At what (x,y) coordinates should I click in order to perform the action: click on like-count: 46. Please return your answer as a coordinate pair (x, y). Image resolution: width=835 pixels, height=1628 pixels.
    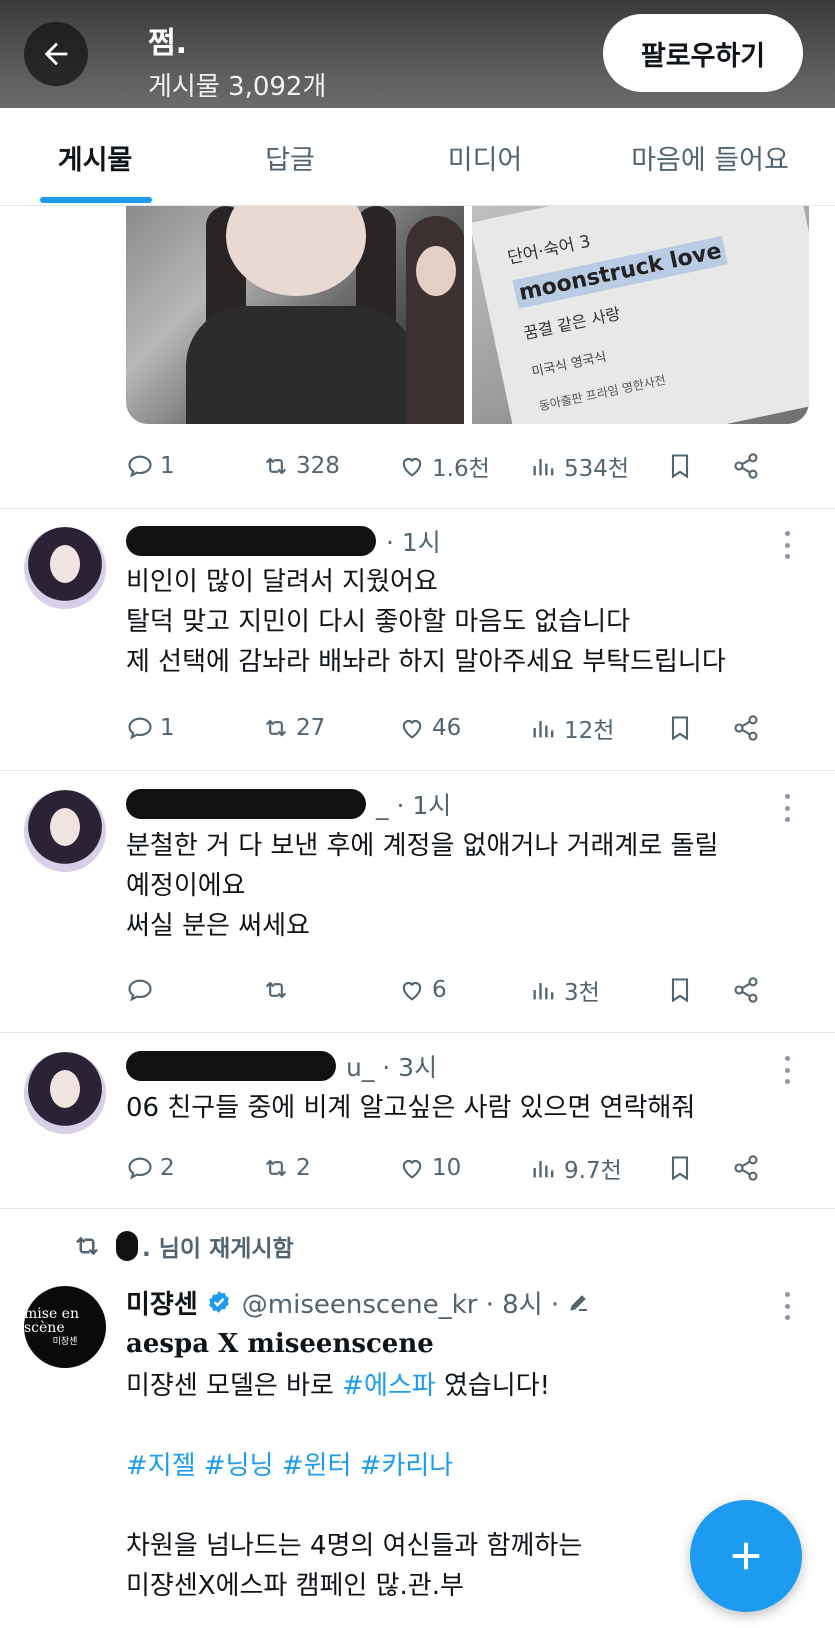
    Looking at the image, I should click on (447, 728).